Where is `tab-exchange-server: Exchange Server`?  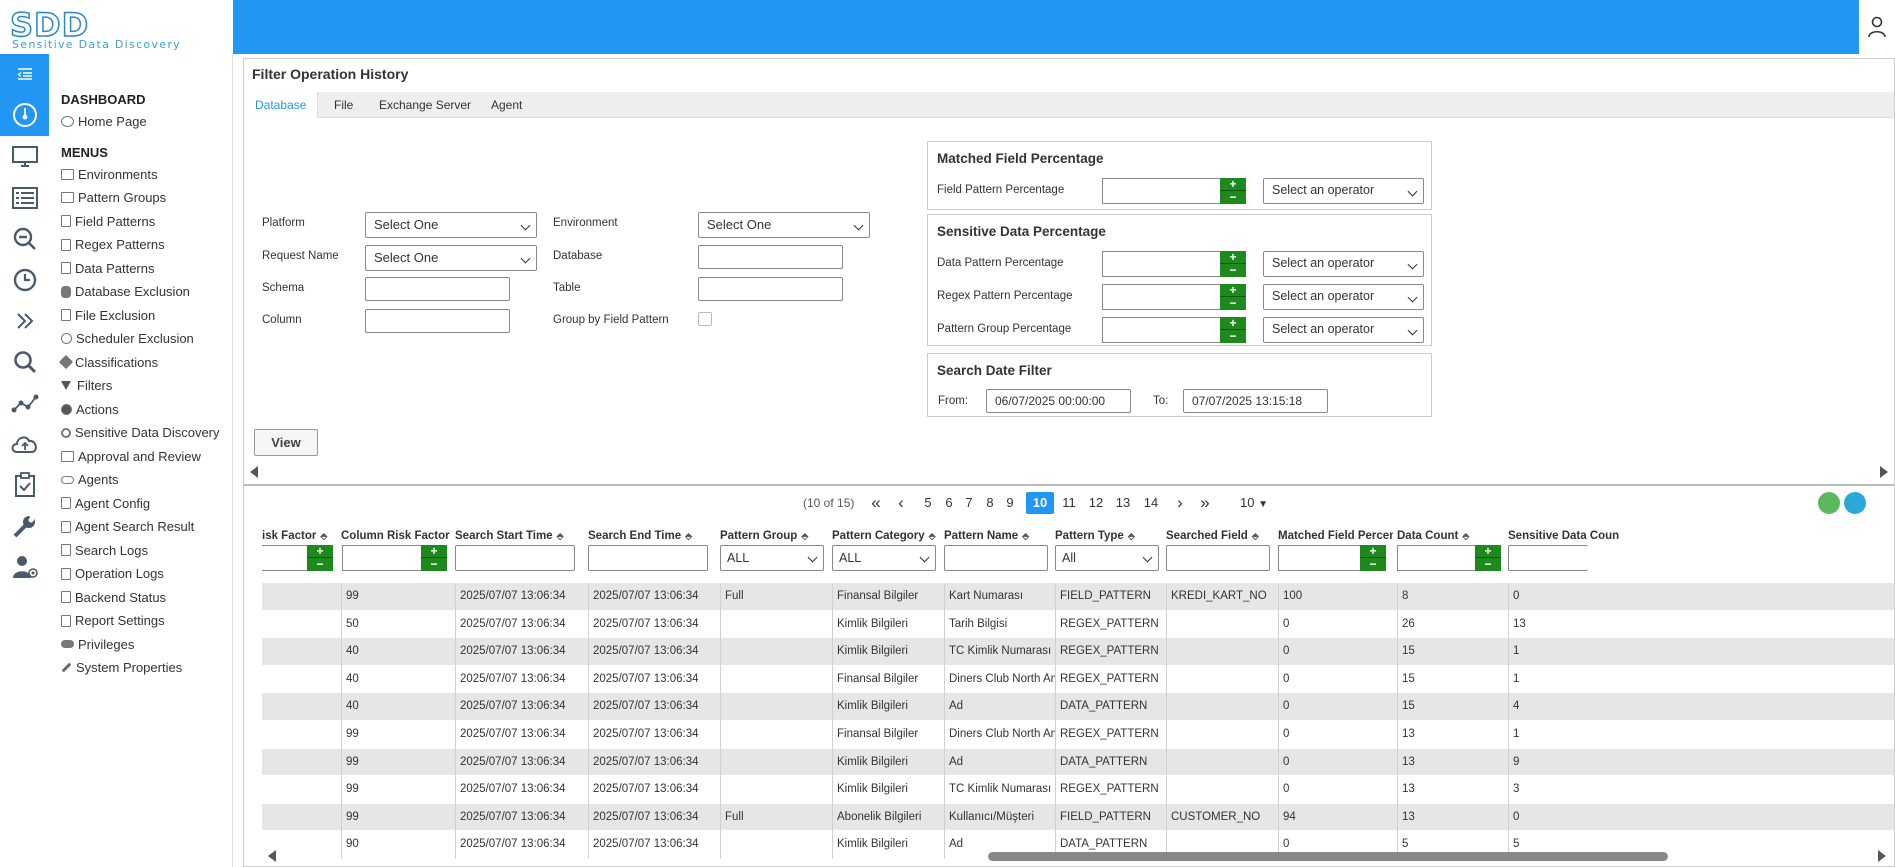
tab-exchange-server: Exchange Server is located at coordinates (425, 105).